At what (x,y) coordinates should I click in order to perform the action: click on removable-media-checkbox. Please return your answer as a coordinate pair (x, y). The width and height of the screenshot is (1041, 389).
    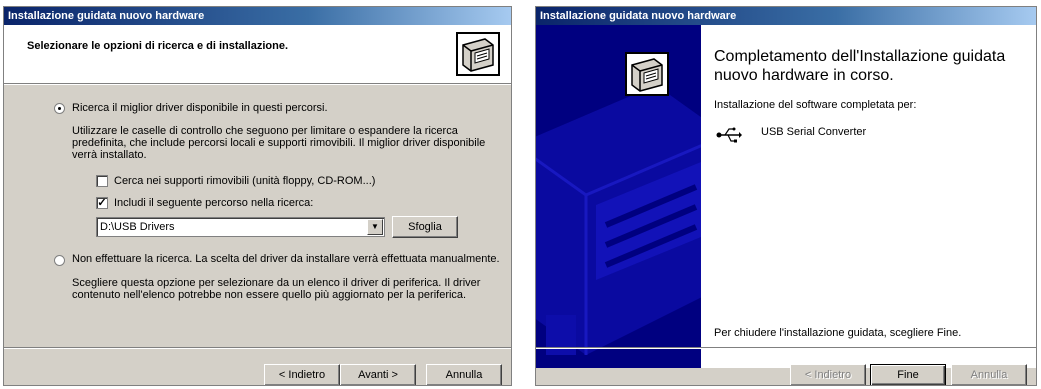
    Looking at the image, I should click on (102, 181).